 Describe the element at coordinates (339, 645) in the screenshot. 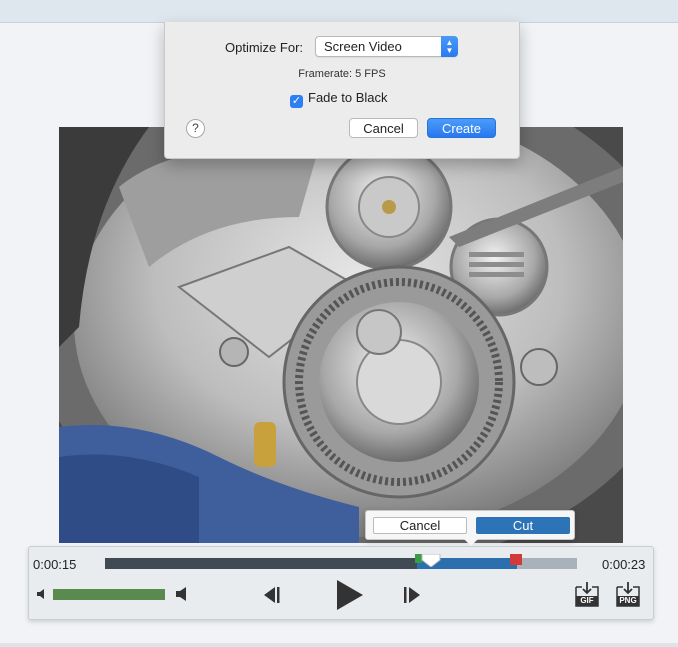

I see `bottom-divider` at that location.